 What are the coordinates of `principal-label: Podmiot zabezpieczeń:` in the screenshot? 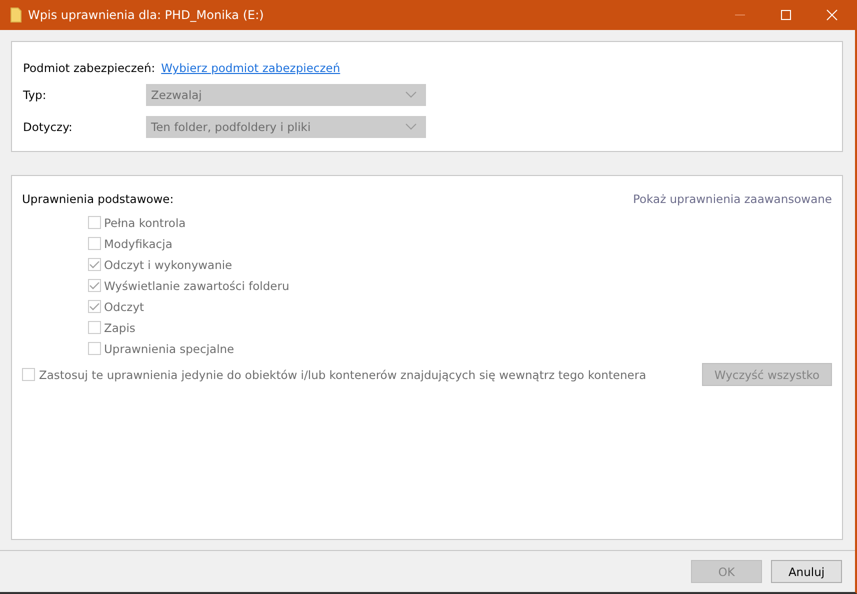 It's located at (89, 68).